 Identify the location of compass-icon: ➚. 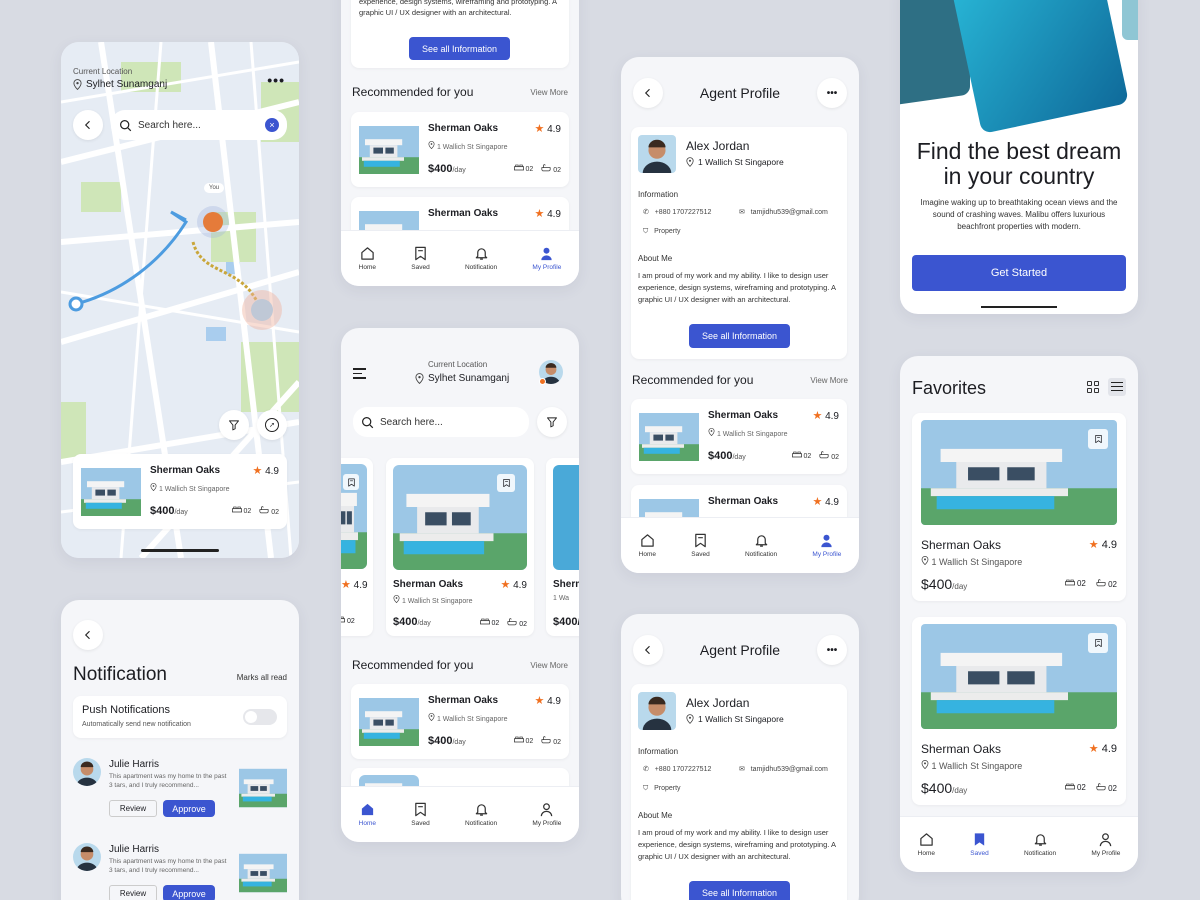
(272, 425).